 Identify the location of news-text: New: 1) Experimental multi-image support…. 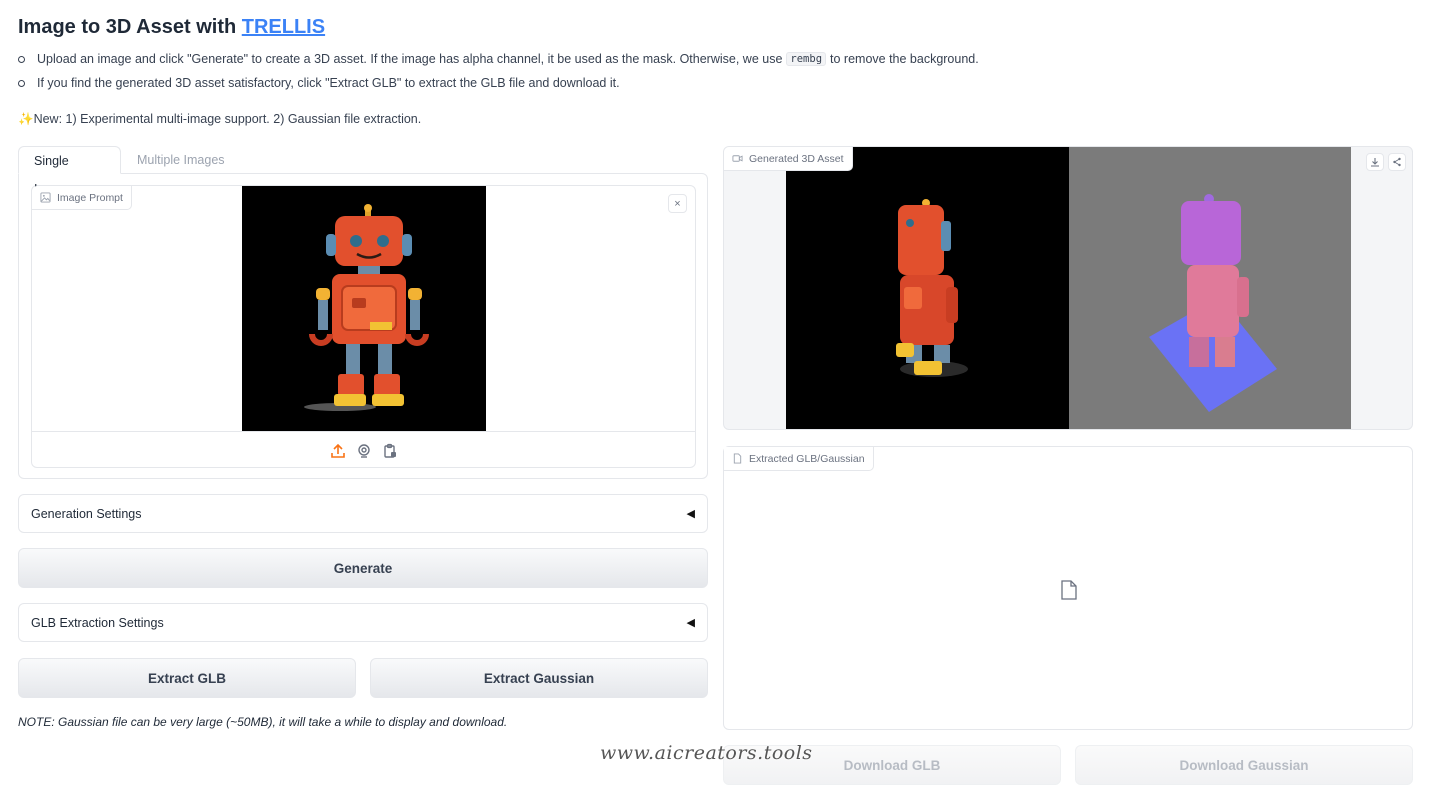
(227, 119).